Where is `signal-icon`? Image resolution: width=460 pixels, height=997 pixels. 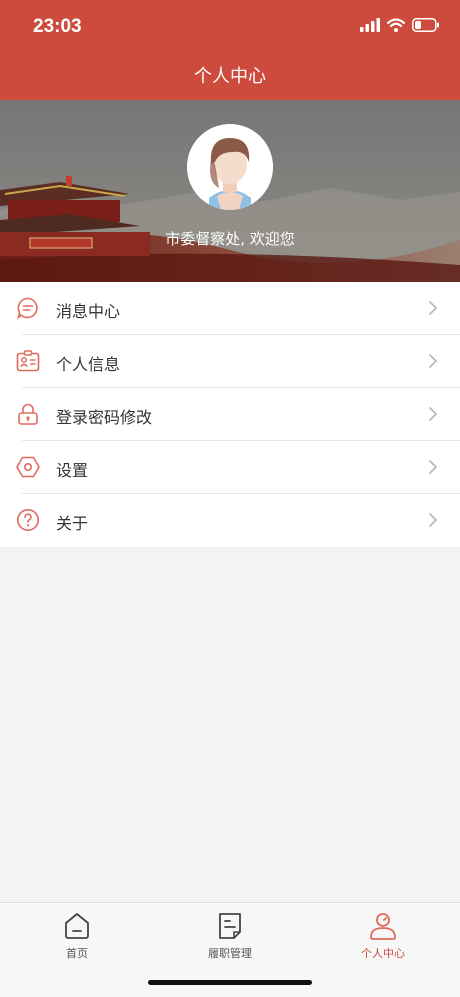 signal-icon is located at coordinates (370, 25).